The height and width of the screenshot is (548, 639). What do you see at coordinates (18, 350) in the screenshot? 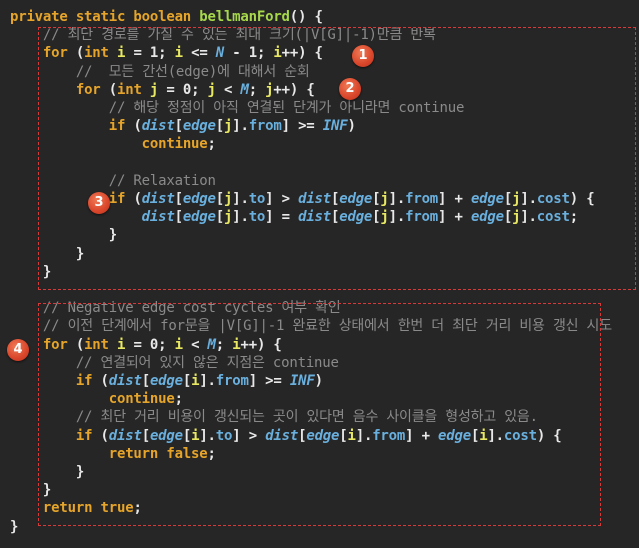
I see `badge-4: 4` at bounding box center [18, 350].